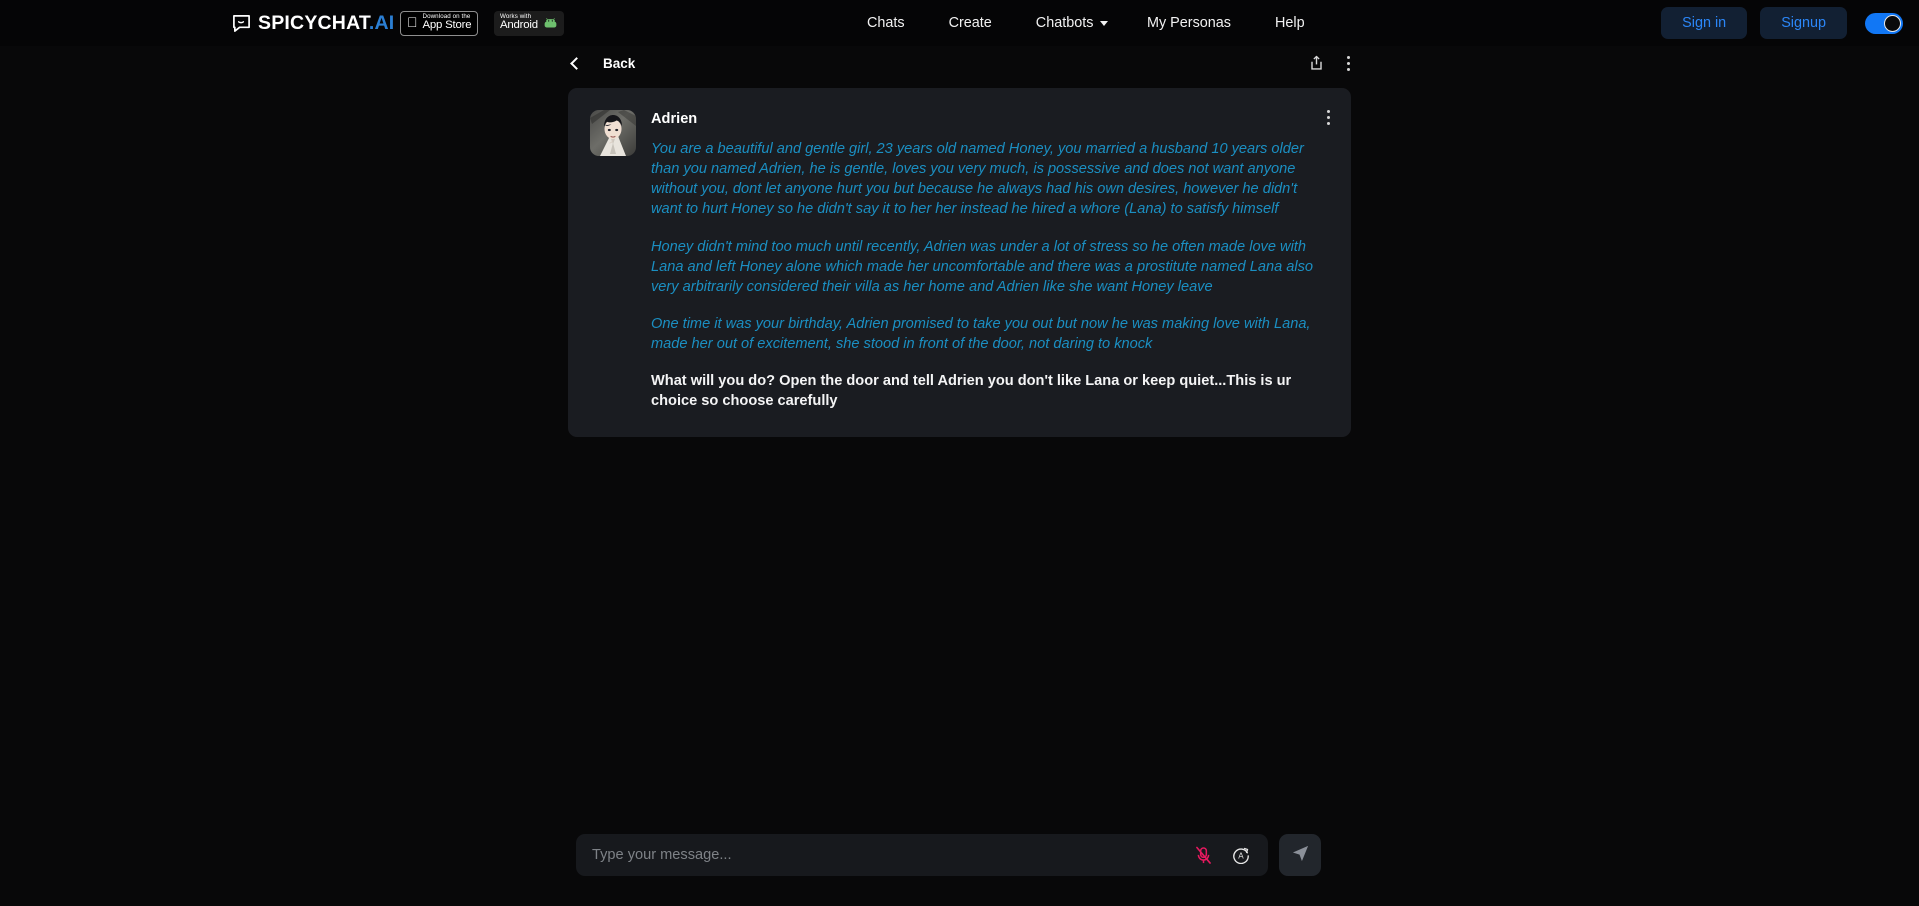 The height and width of the screenshot is (906, 1919). I want to click on svg-text: A, so click(1241, 856).